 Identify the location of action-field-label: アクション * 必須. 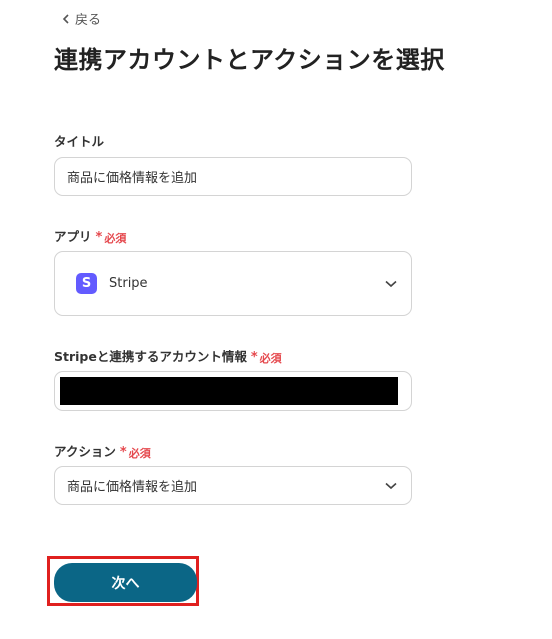
(102, 452).